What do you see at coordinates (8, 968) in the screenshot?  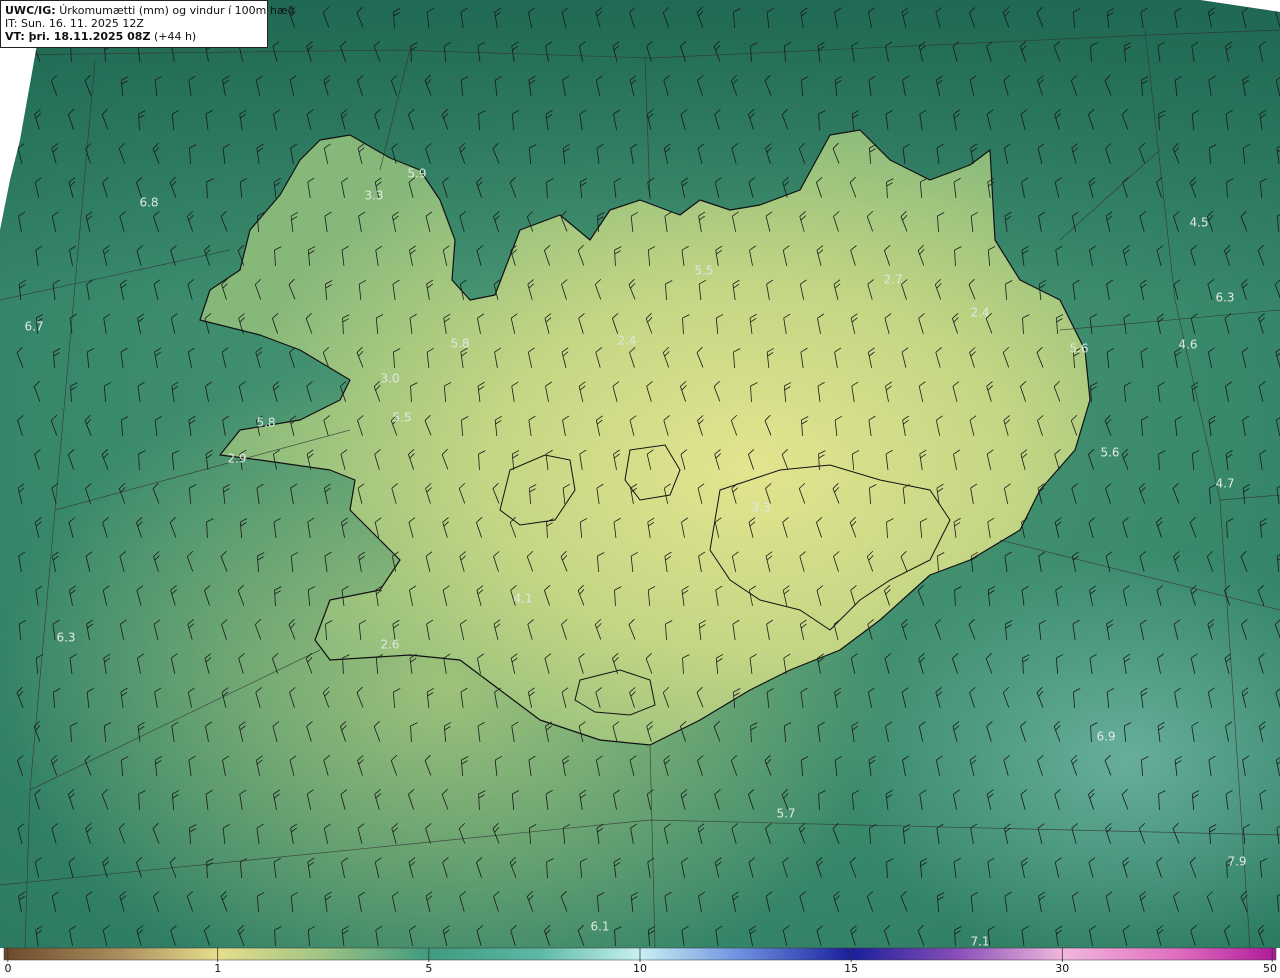 I see `colorbar-tick-label: 0` at bounding box center [8, 968].